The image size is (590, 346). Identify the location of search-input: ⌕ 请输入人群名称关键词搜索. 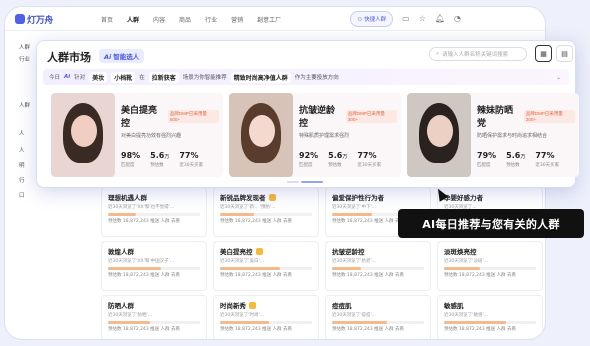
(478, 54).